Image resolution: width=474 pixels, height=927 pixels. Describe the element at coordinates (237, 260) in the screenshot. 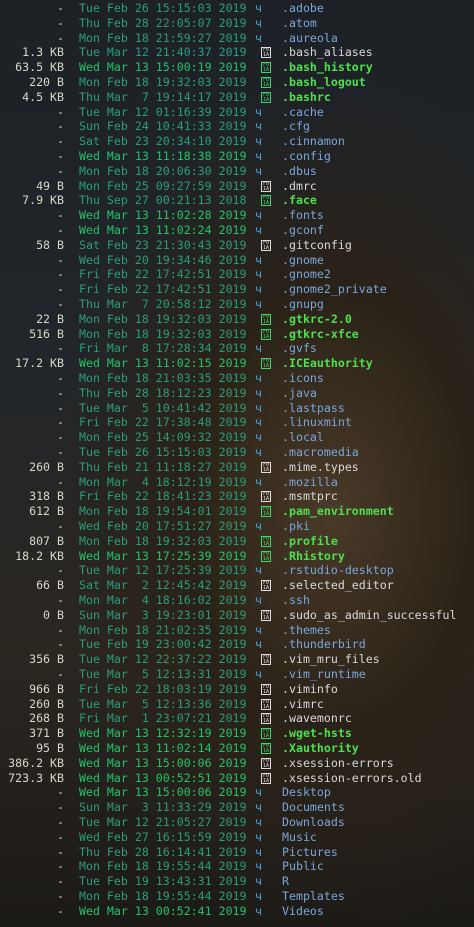

I see `list-item: - Wed Feb 20 19:34:46 2019 ч .gnome` at that location.